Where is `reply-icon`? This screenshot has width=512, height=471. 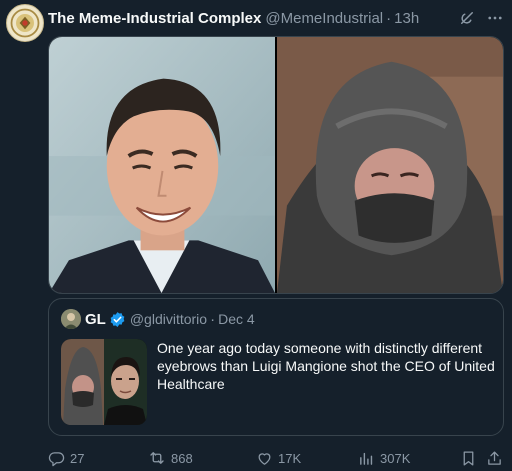 reply-icon is located at coordinates (56, 458).